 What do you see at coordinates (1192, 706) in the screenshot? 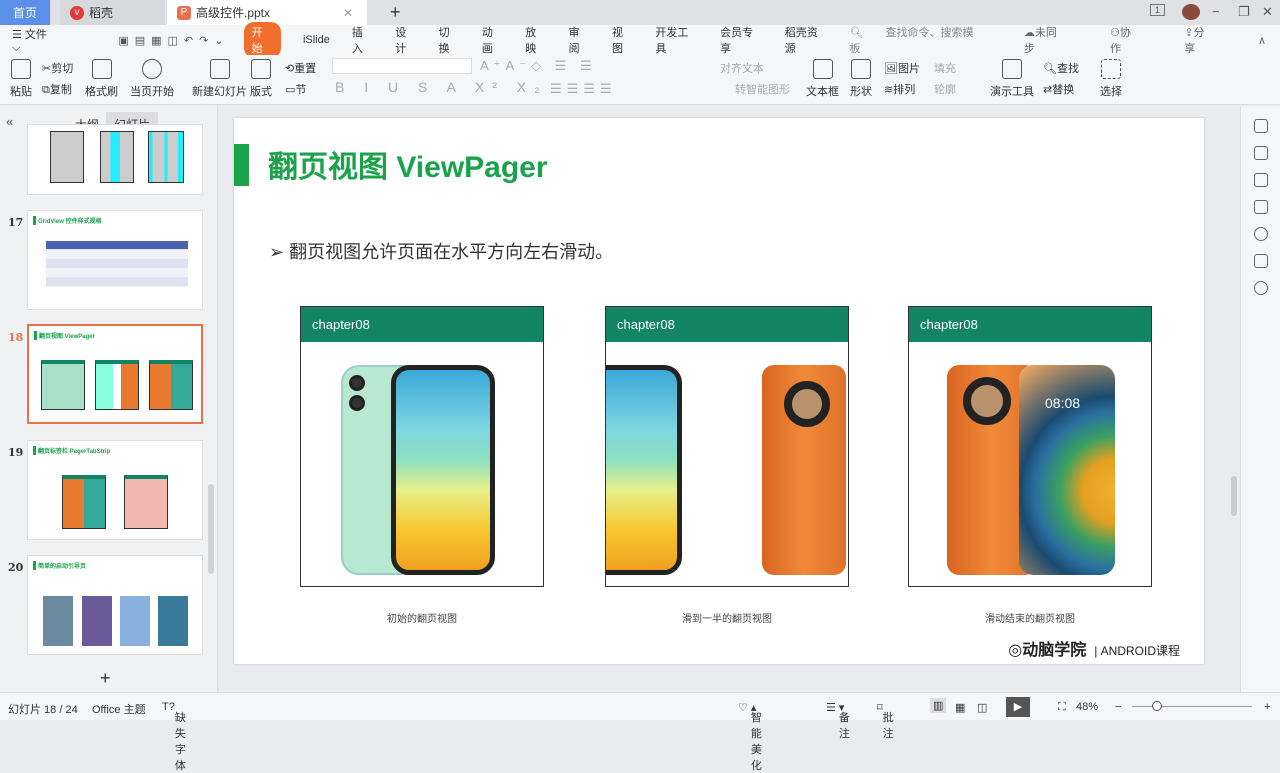
I see `zoom-slider` at bounding box center [1192, 706].